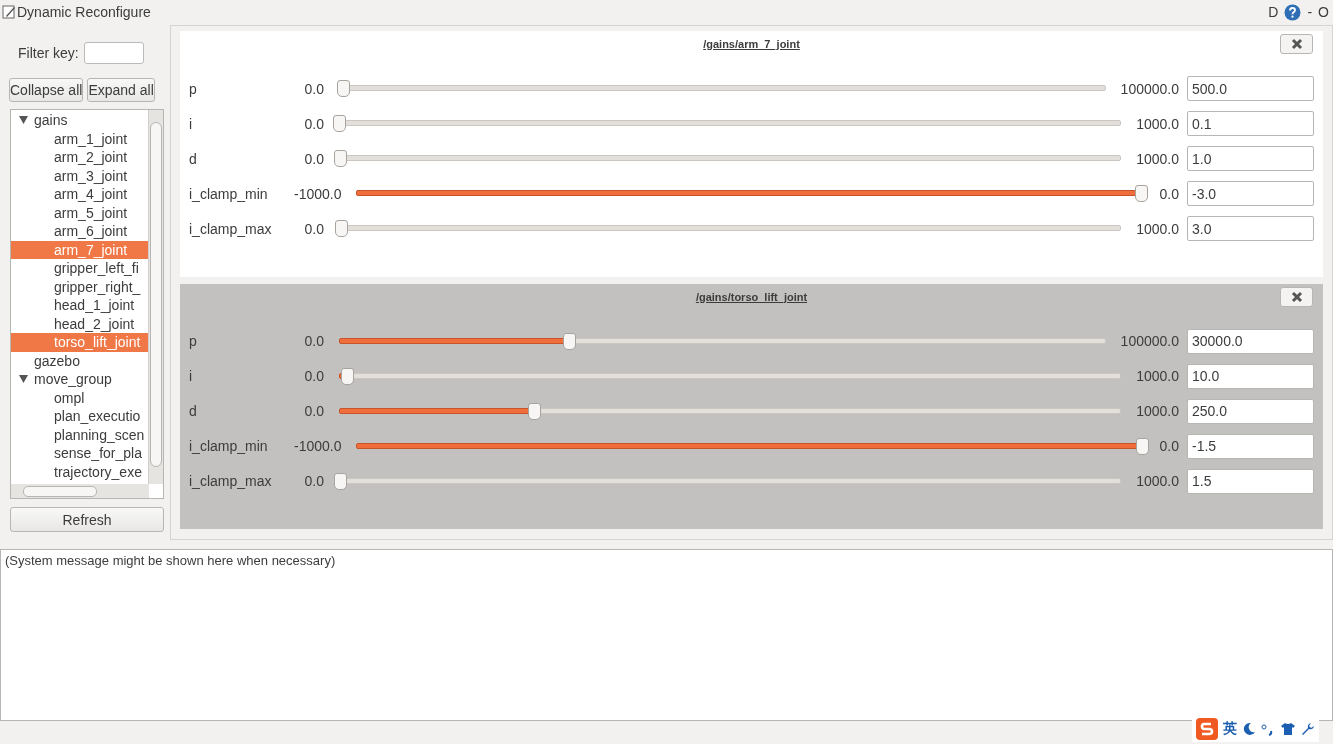  What do you see at coordinates (81, 397) in the screenshot?
I see `tree-item: ompl` at bounding box center [81, 397].